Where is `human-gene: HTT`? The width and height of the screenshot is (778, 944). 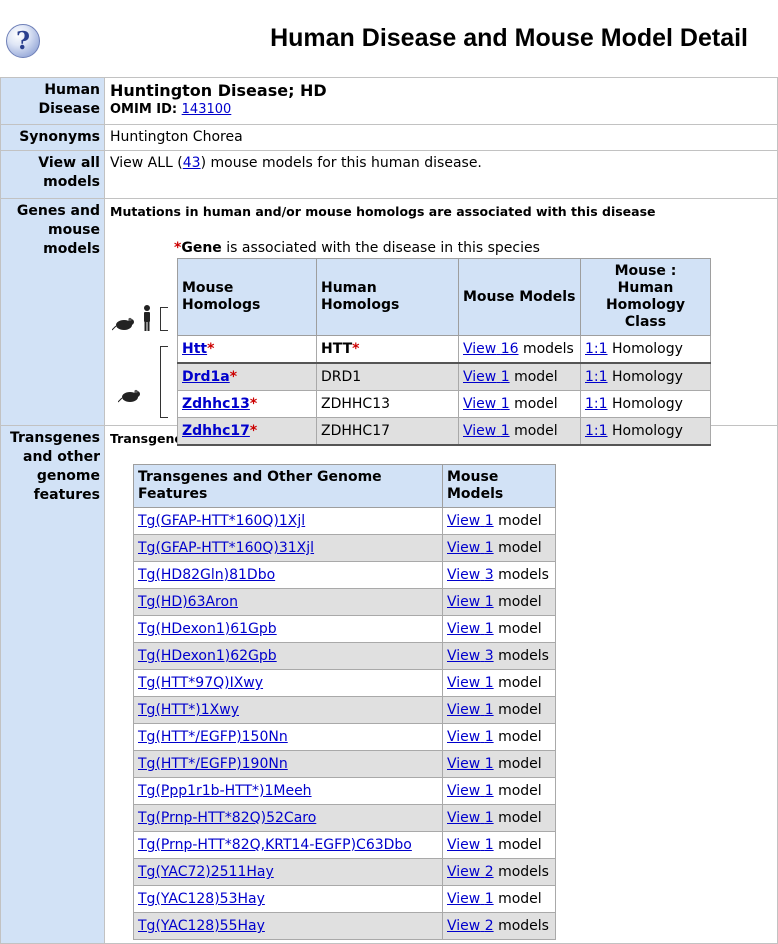 human-gene: HTT is located at coordinates (337, 349).